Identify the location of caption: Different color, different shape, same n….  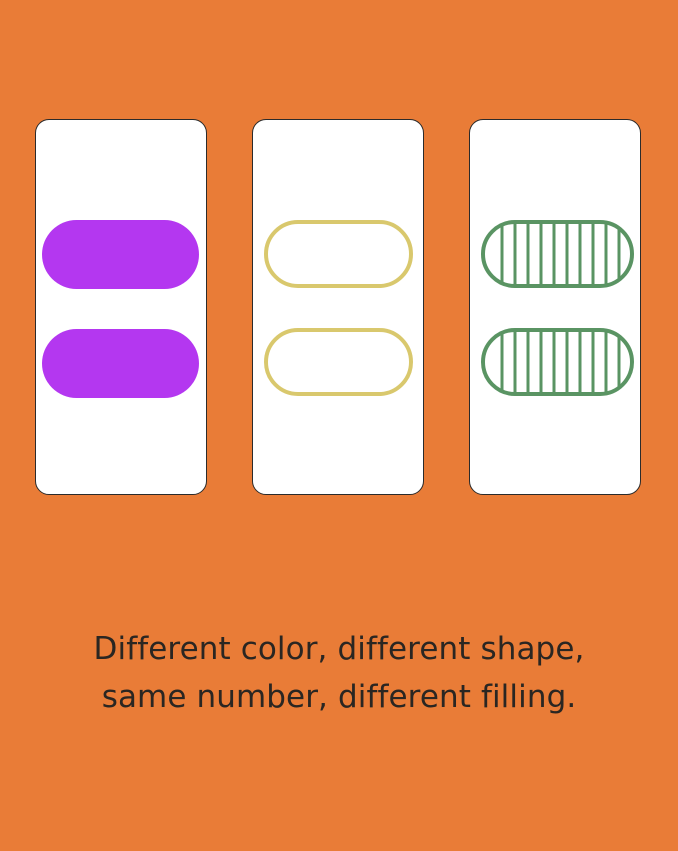
(339, 673).